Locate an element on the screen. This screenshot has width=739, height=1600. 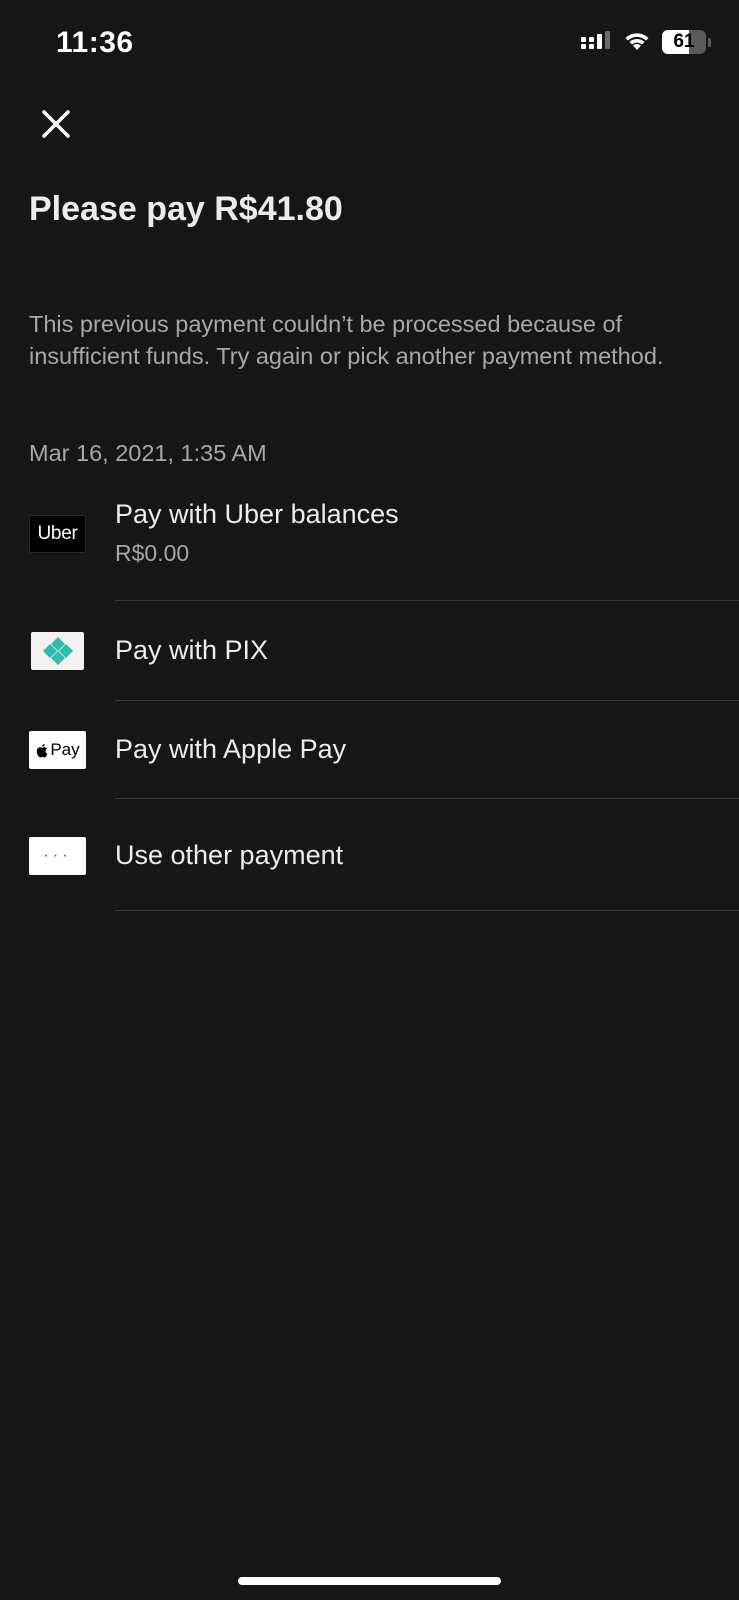
payment-option-text: Pay with PIX is located at coordinates (191, 650).